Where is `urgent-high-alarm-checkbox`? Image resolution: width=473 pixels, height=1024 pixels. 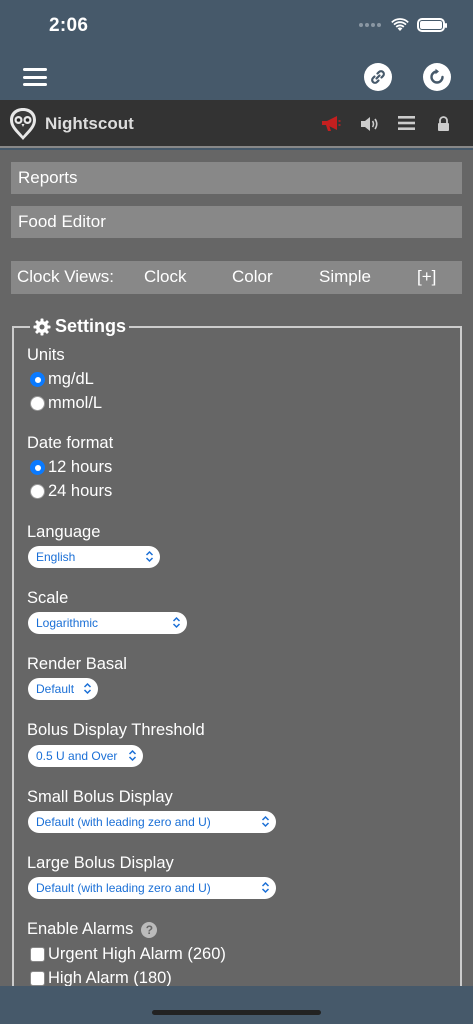
urgent-high-alarm-checkbox is located at coordinates (37, 954).